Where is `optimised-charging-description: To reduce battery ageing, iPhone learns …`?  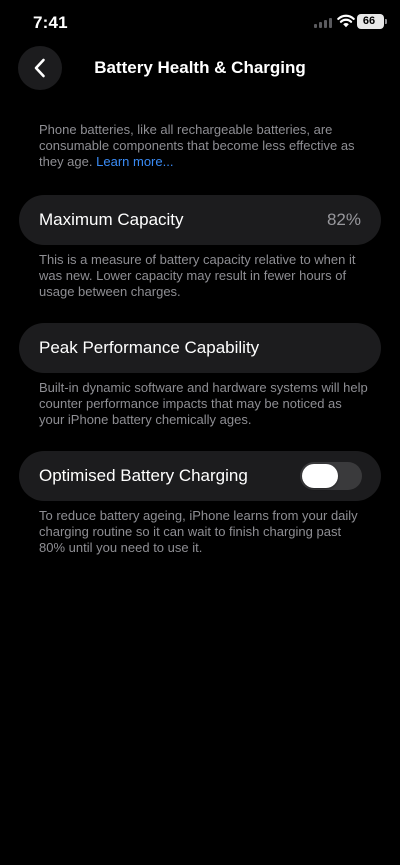 optimised-charging-description: To reduce battery ageing, iPhone learns … is located at coordinates (198, 531).